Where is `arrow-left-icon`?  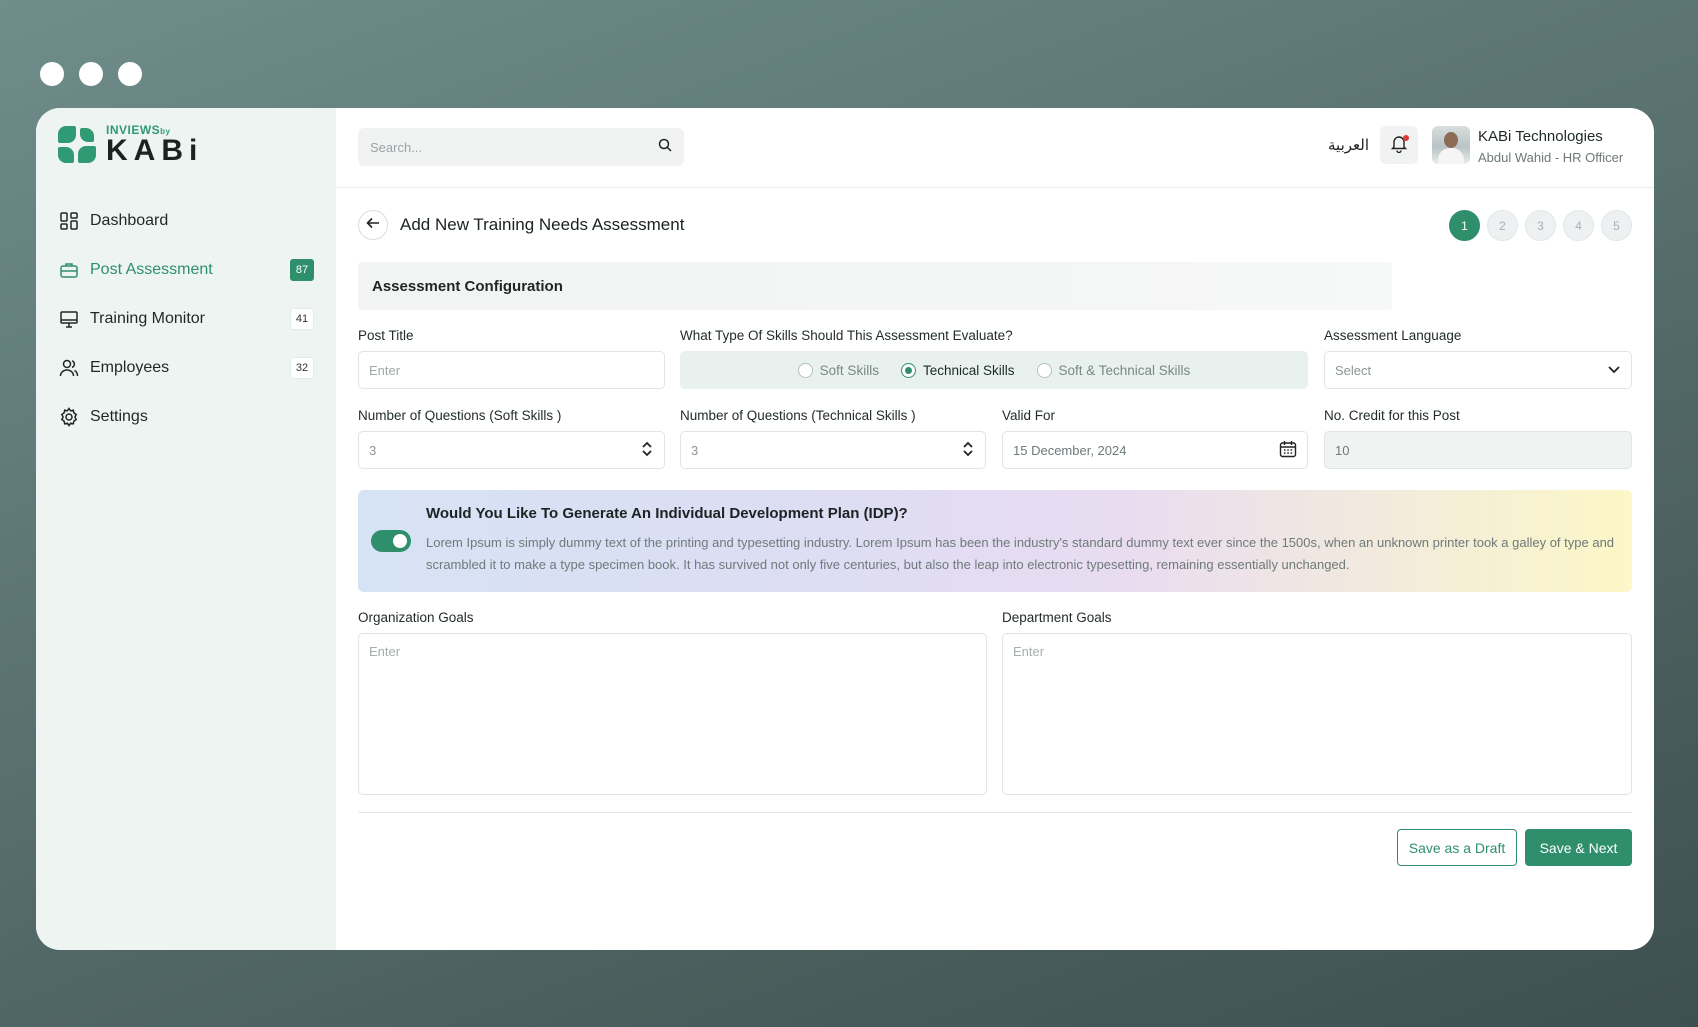 arrow-left-icon is located at coordinates (373, 225).